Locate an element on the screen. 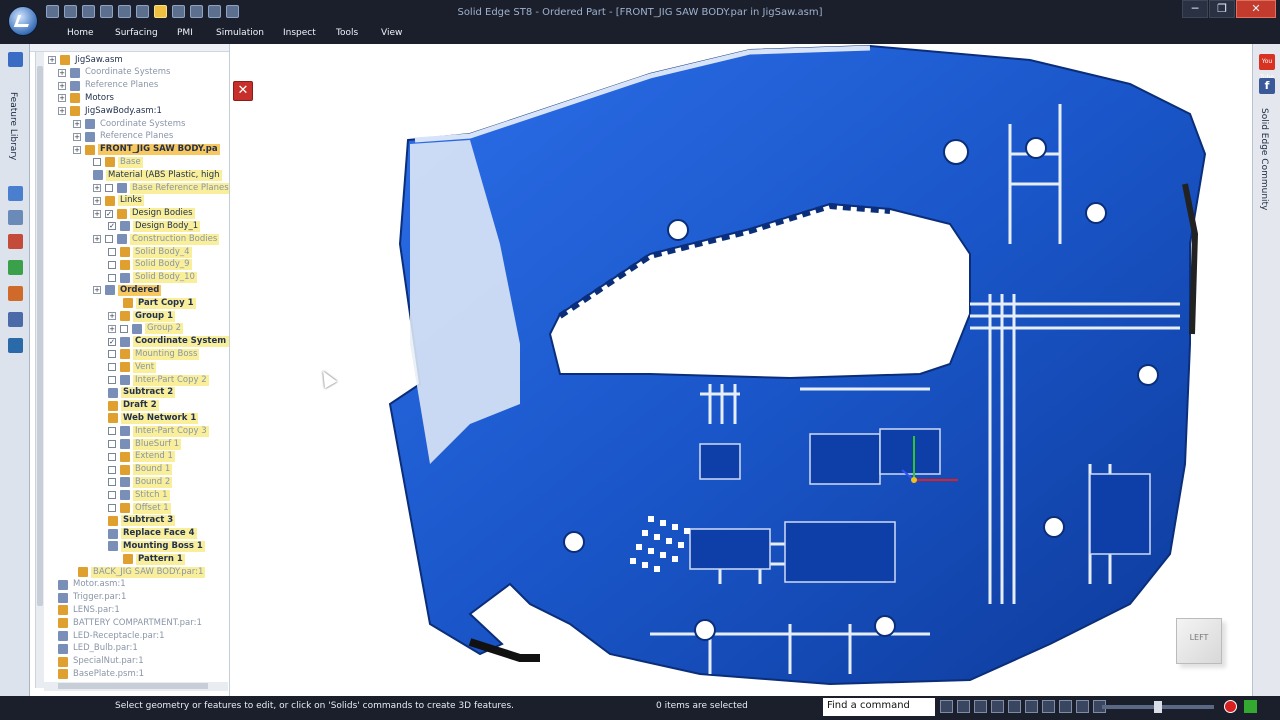 This screenshot has width=1280, height=720. tree-node: LED-Receptacle.par:1 is located at coordinates (112, 636).